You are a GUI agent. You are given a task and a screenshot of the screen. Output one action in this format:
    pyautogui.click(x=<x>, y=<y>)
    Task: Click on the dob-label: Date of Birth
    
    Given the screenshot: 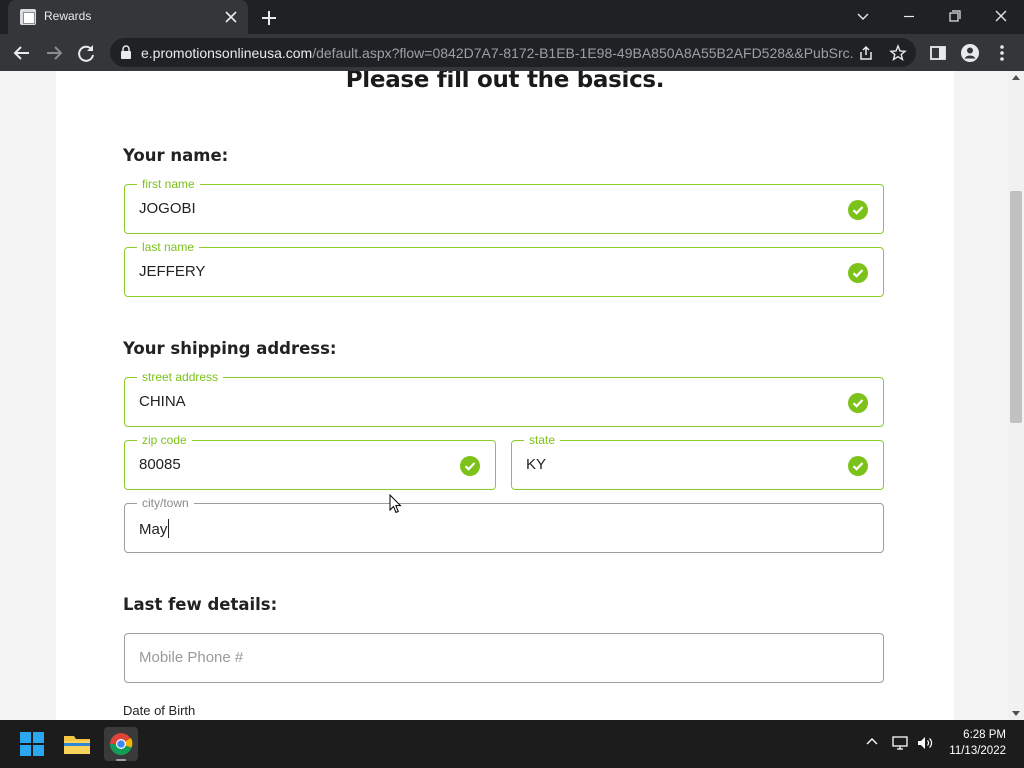 What is the action you would take?
    pyautogui.click(x=159, y=710)
    